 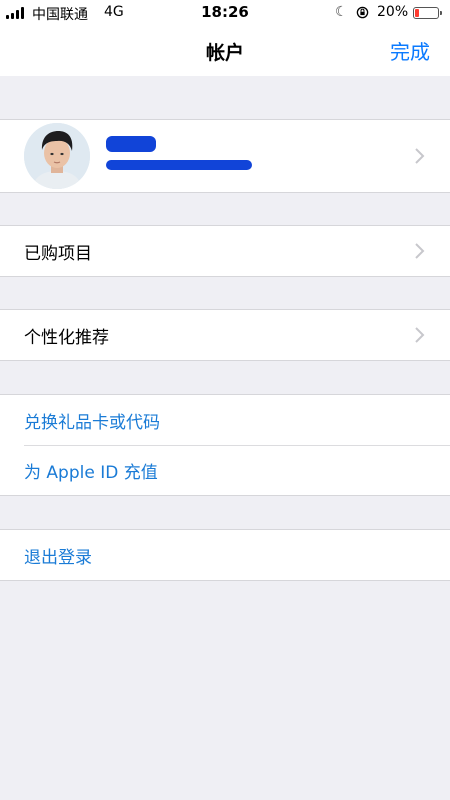 What do you see at coordinates (362, 12) in the screenshot?
I see `rotation-lock-icon` at bounding box center [362, 12].